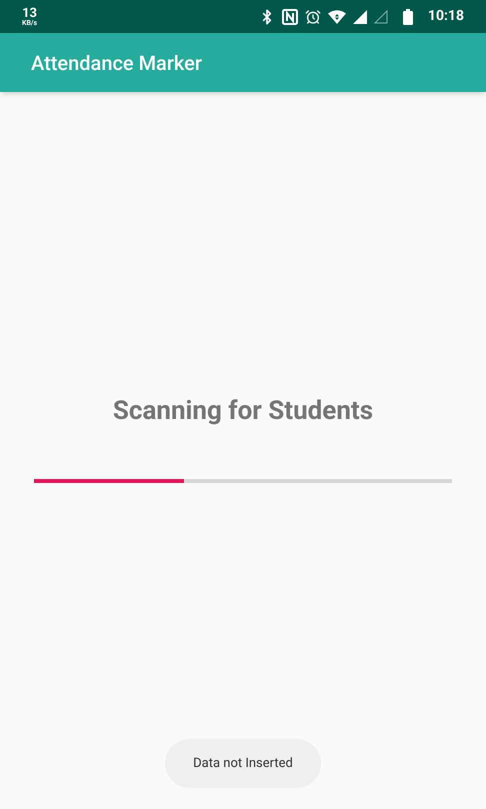 The image size is (486, 809). I want to click on empty-signal-icon, so click(381, 17).